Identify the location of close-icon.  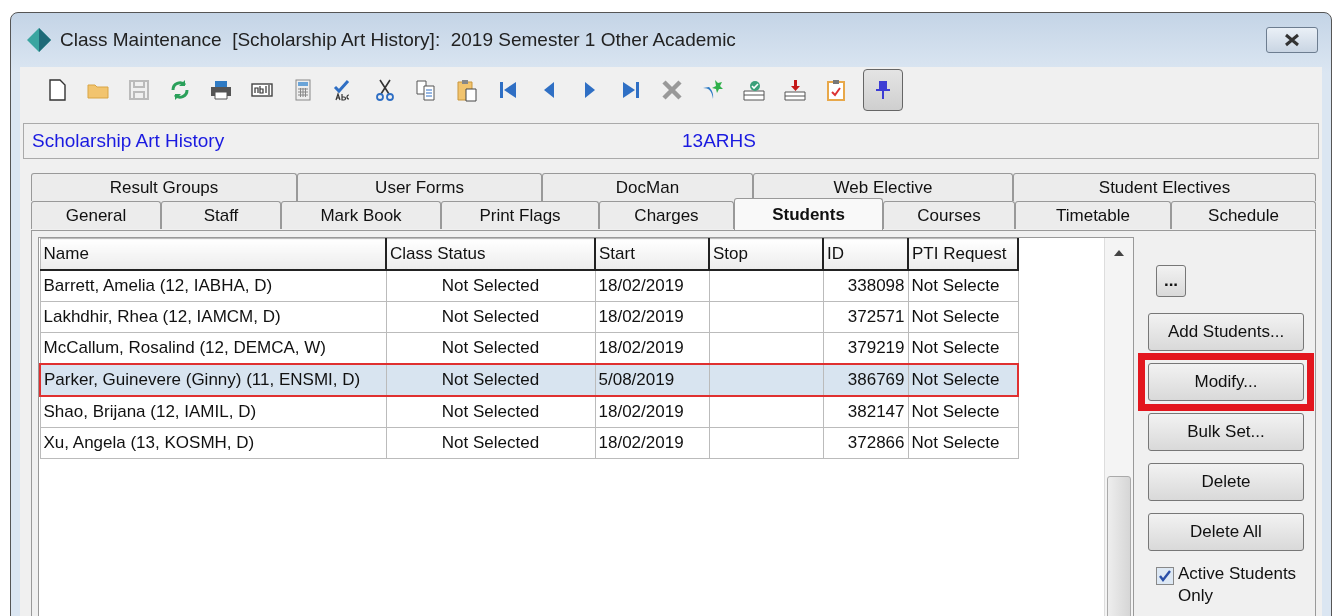
(1292, 40).